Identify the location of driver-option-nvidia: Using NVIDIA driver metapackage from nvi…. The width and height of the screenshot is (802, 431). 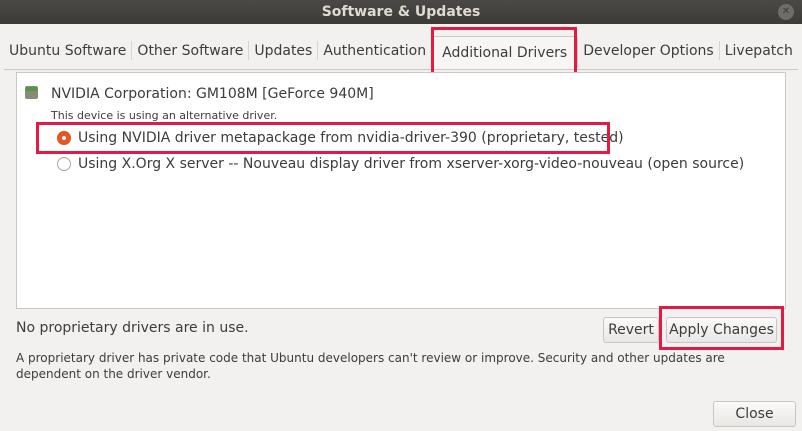
(340, 138).